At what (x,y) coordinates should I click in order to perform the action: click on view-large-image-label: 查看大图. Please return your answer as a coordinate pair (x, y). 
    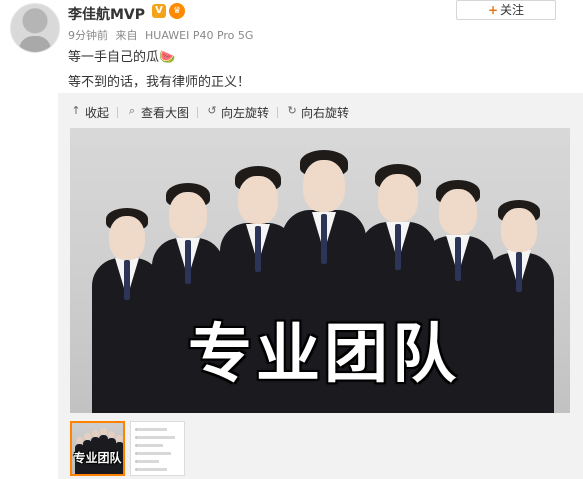
    Looking at the image, I should click on (165, 113).